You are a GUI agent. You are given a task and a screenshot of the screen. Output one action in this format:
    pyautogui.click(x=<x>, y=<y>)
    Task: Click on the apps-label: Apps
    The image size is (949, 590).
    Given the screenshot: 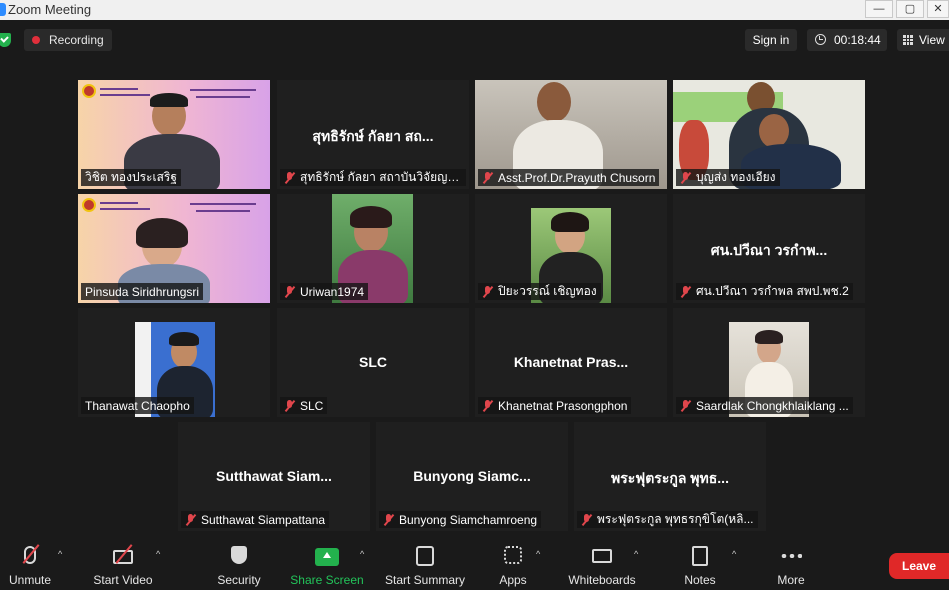 What is the action you would take?
    pyautogui.click(x=513, y=580)
    